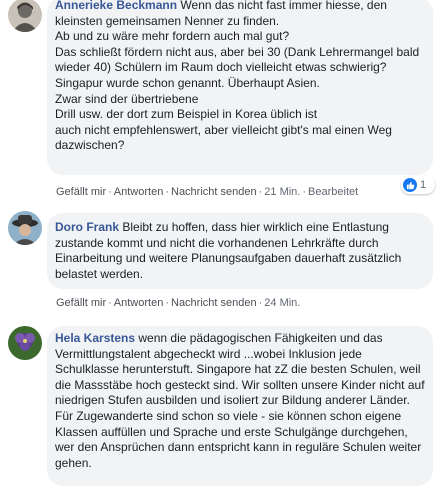 The image size is (439, 486). Describe the element at coordinates (95, 338) in the screenshot. I see `comment-author: Hela Karstens` at that location.